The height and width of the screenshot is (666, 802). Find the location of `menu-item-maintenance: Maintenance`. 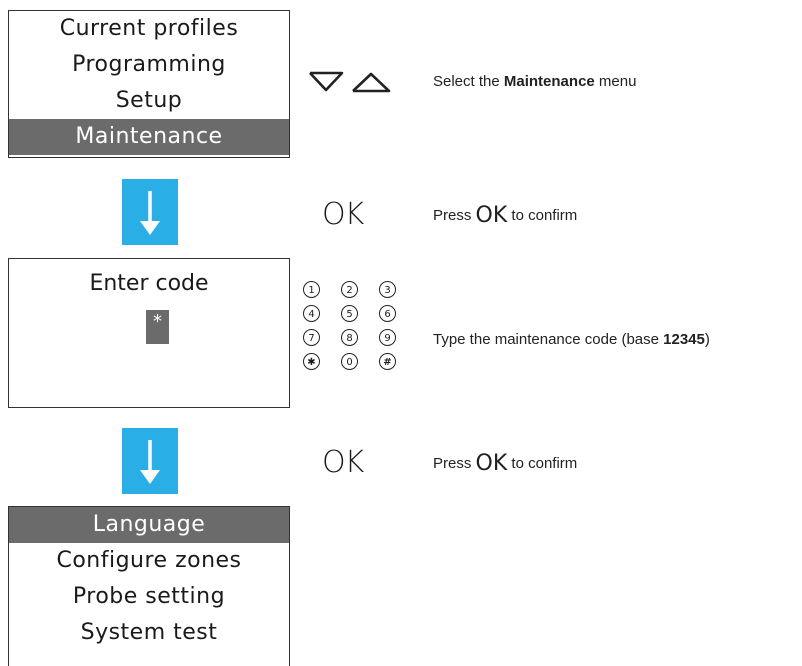

menu-item-maintenance: Maintenance is located at coordinates (149, 137).